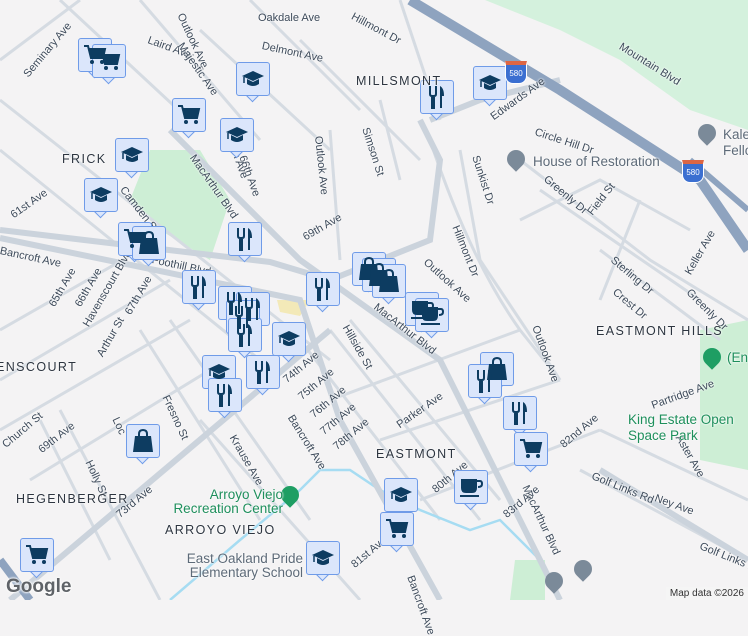 This screenshot has height=636, width=748. Describe the element at coordinates (220, 530) in the screenshot. I see `neighborhood-arroyo-viejo: ARROYO VIEJO` at that location.